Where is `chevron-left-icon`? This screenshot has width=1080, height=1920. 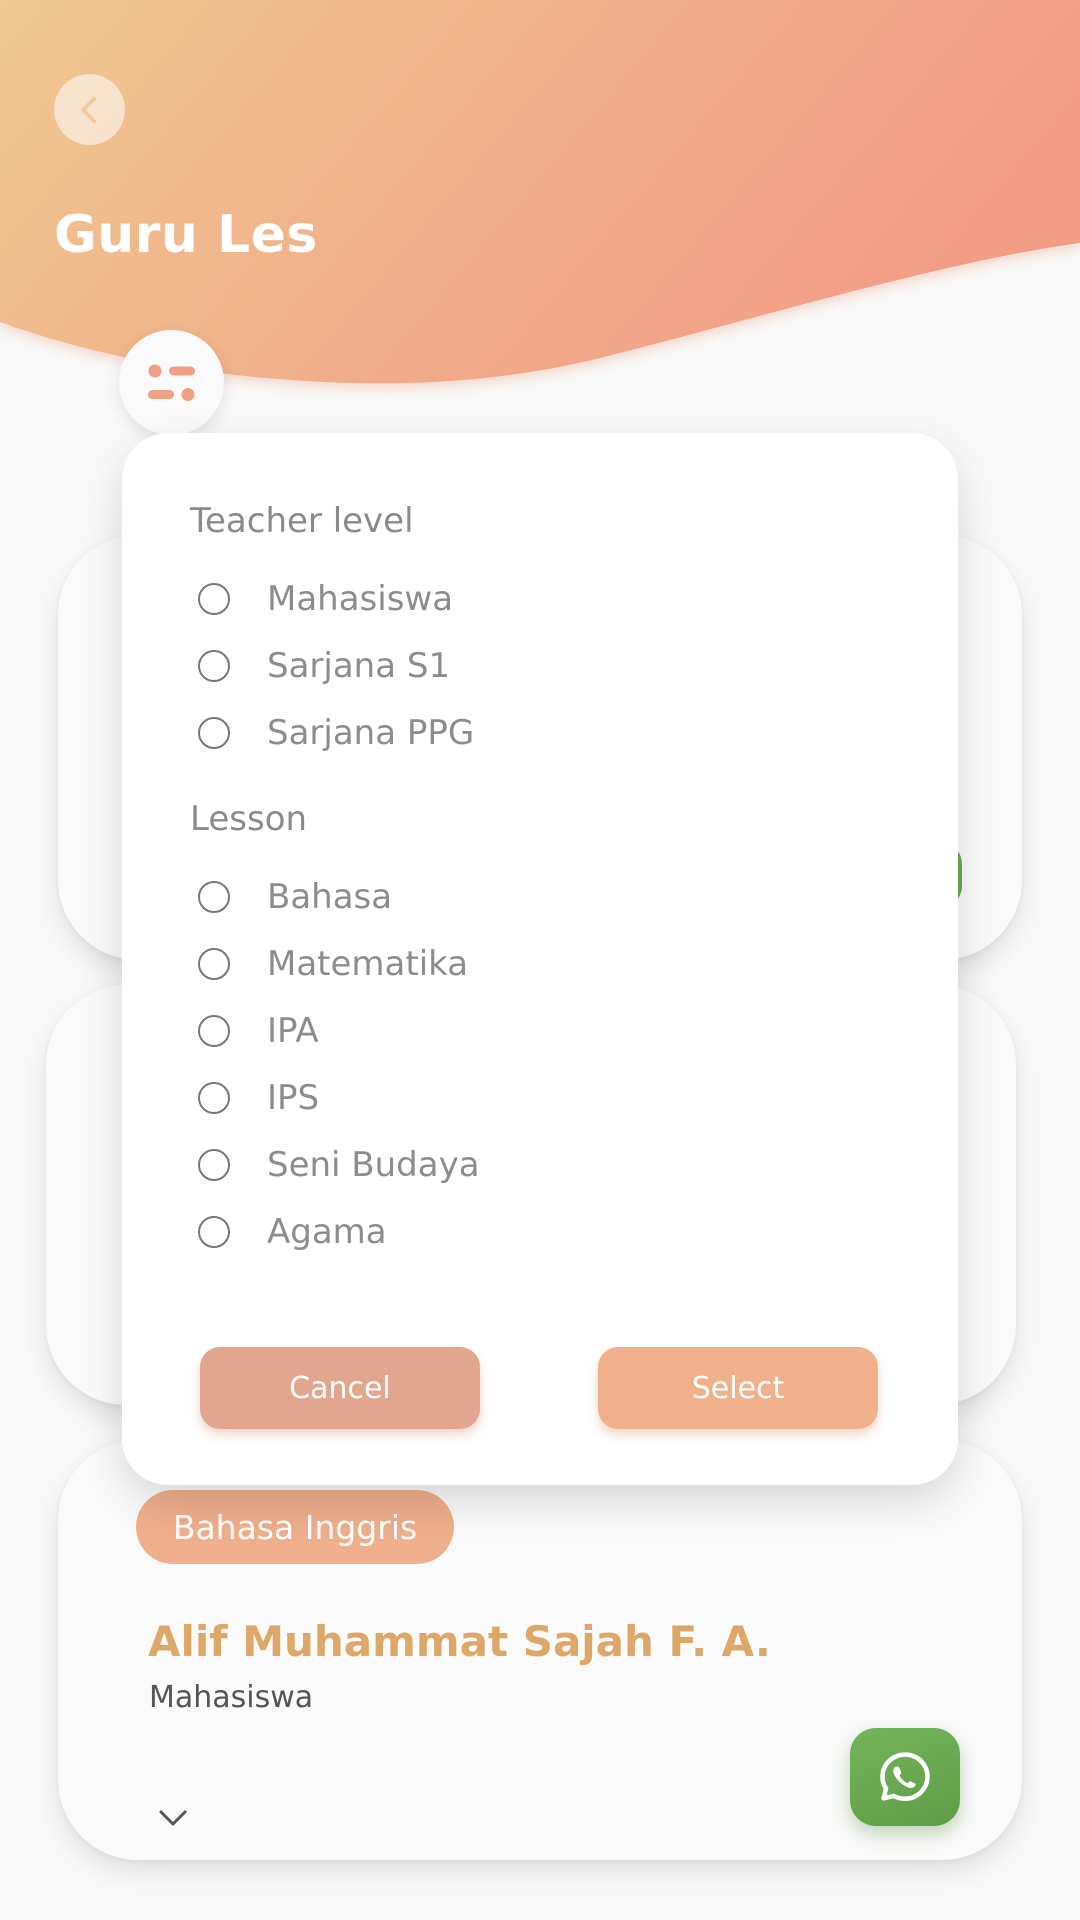 chevron-left-icon is located at coordinates (88, 109).